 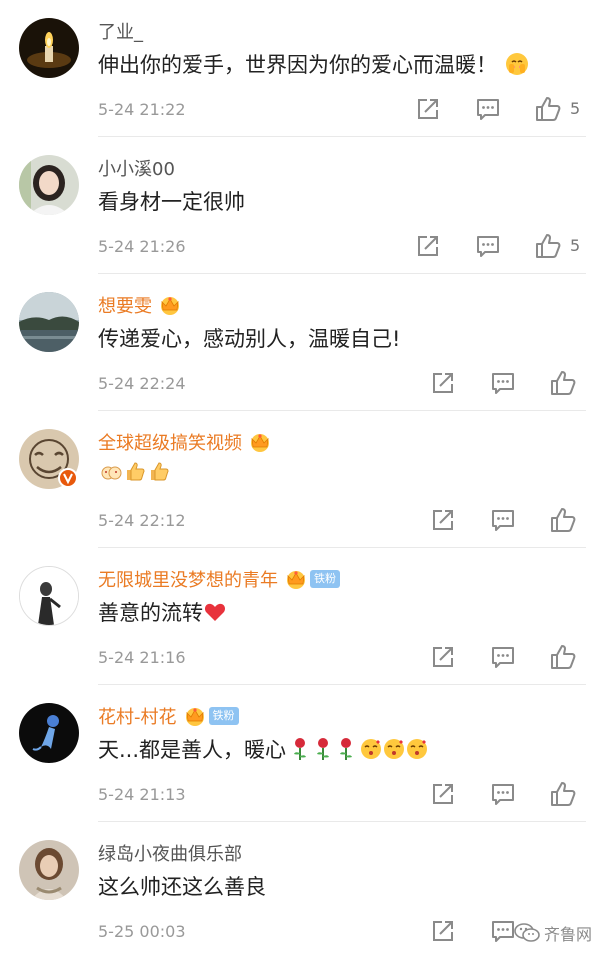 I want to click on comment-item: 全球超级搞笑视频 5-24 22:12, so click(x=300, y=479).